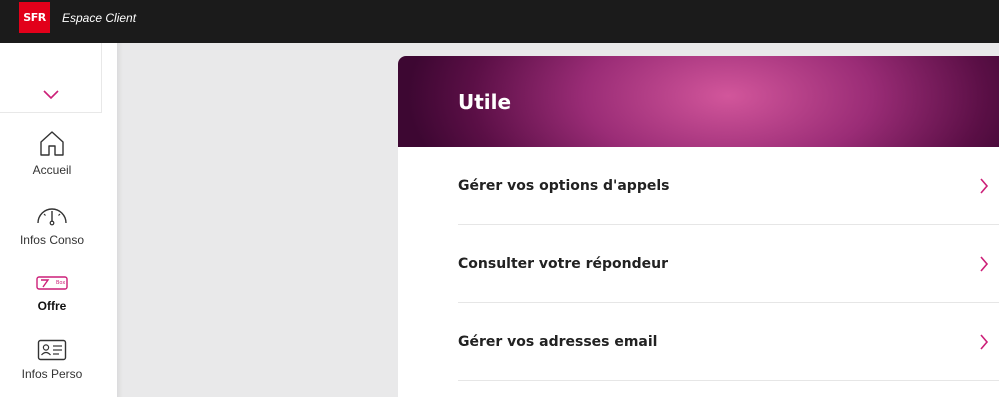 This screenshot has width=999, height=397. Describe the element at coordinates (52, 363) in the screenshot. I see `sidebar-item-infos-perso: Infos Perso` at that location.